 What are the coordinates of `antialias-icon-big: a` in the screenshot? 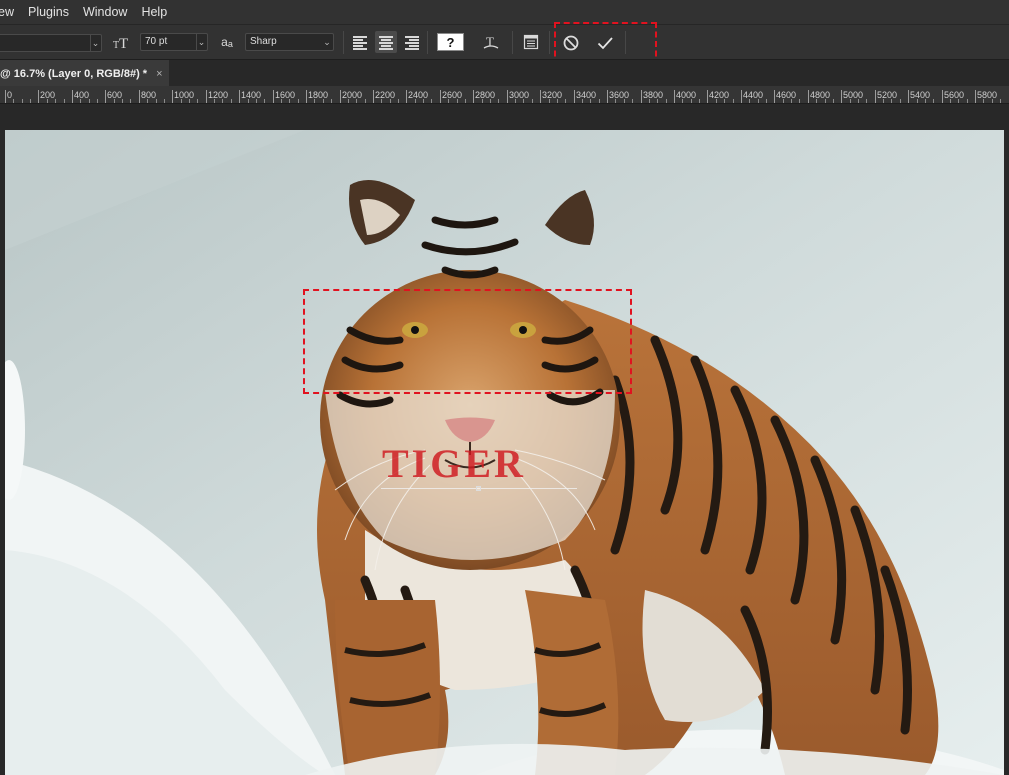 It's located at (224, 42).